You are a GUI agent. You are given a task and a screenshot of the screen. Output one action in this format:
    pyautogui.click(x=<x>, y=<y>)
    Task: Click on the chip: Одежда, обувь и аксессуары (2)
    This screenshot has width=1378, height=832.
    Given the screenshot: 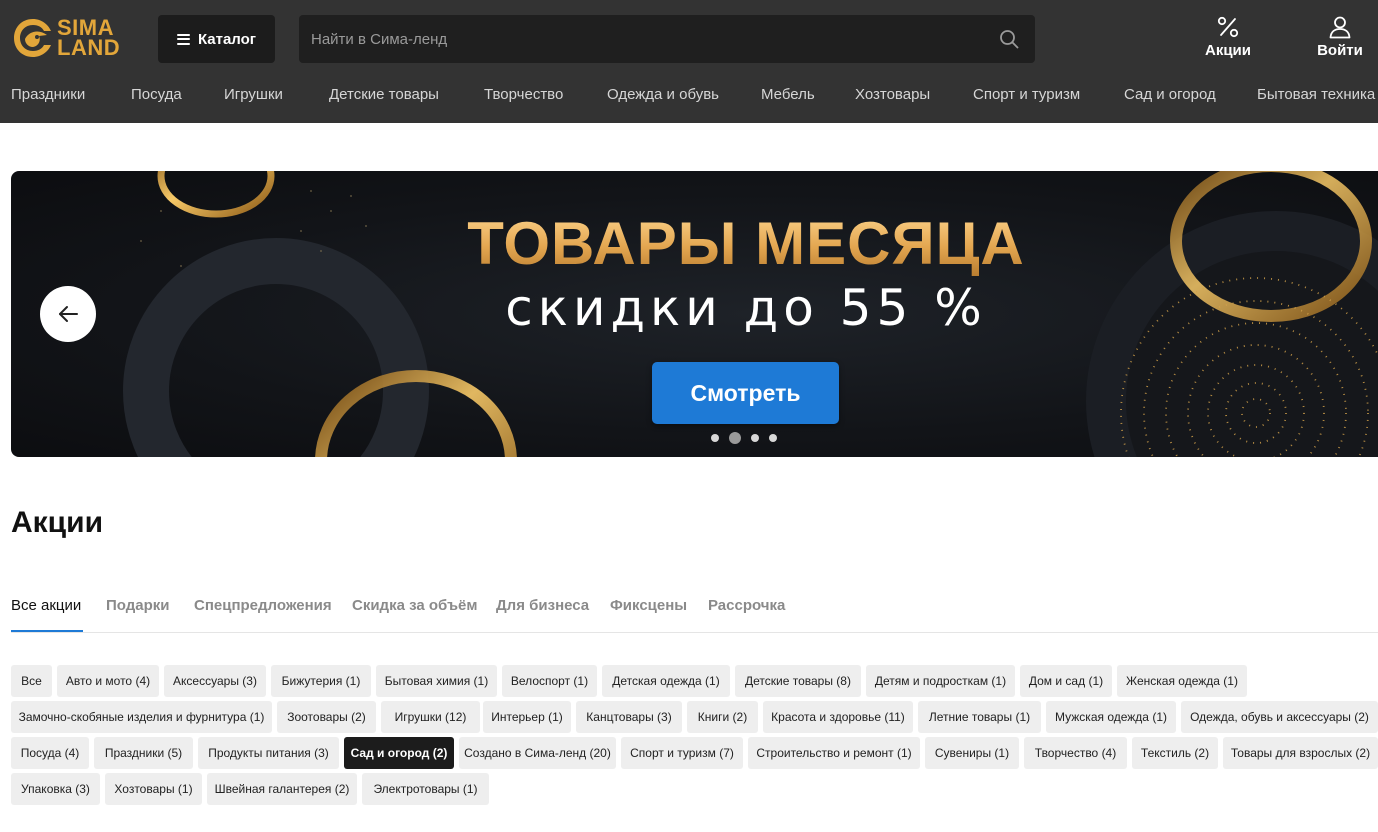 What is the action you would take?
    pyautogui.click(x=1279, y=717)
    